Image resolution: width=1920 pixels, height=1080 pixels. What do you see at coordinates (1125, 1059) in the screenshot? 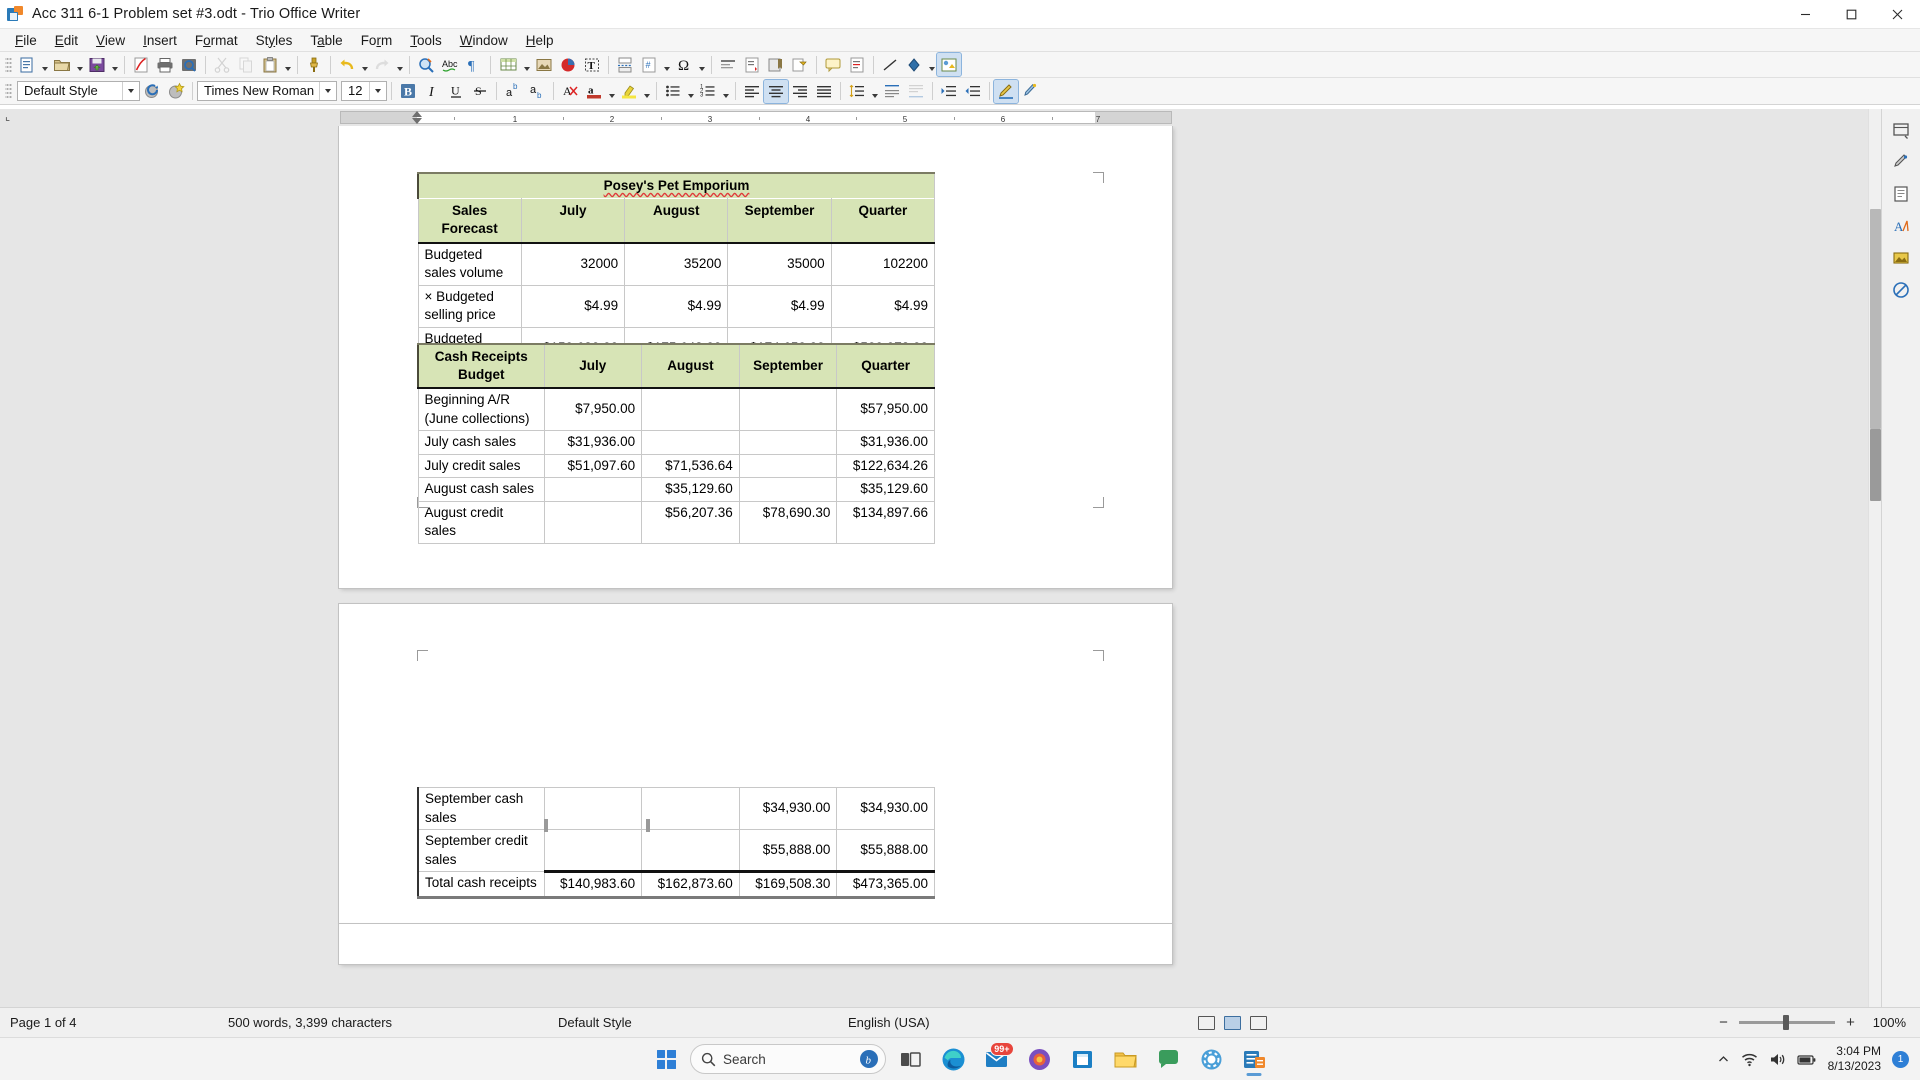
I see `file-explorer-icon` at bounding box center [1125, 1059].